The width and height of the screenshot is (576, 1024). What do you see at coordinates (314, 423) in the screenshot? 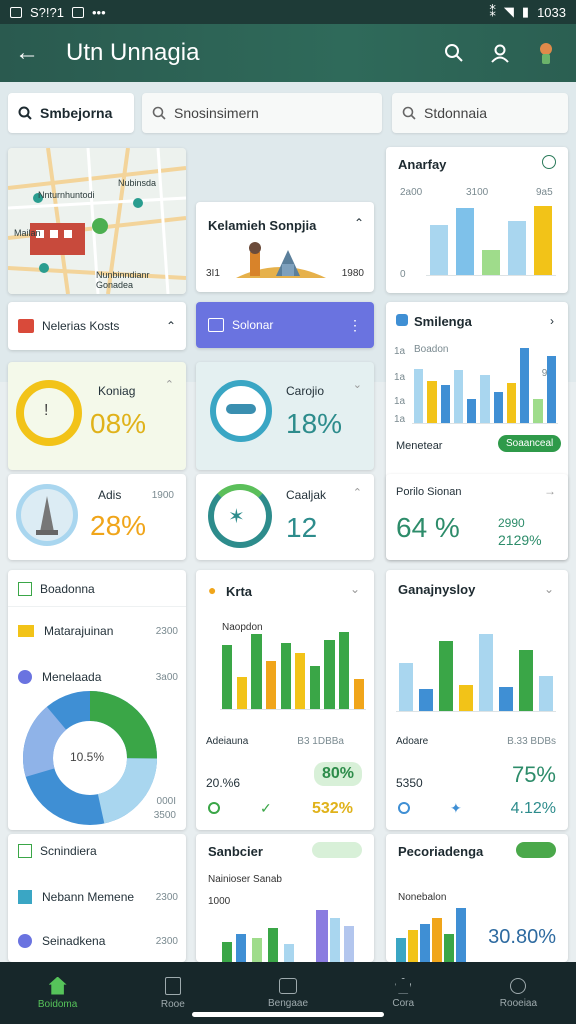
I see `stat-value: 18%` at bounding box center [314, 423].